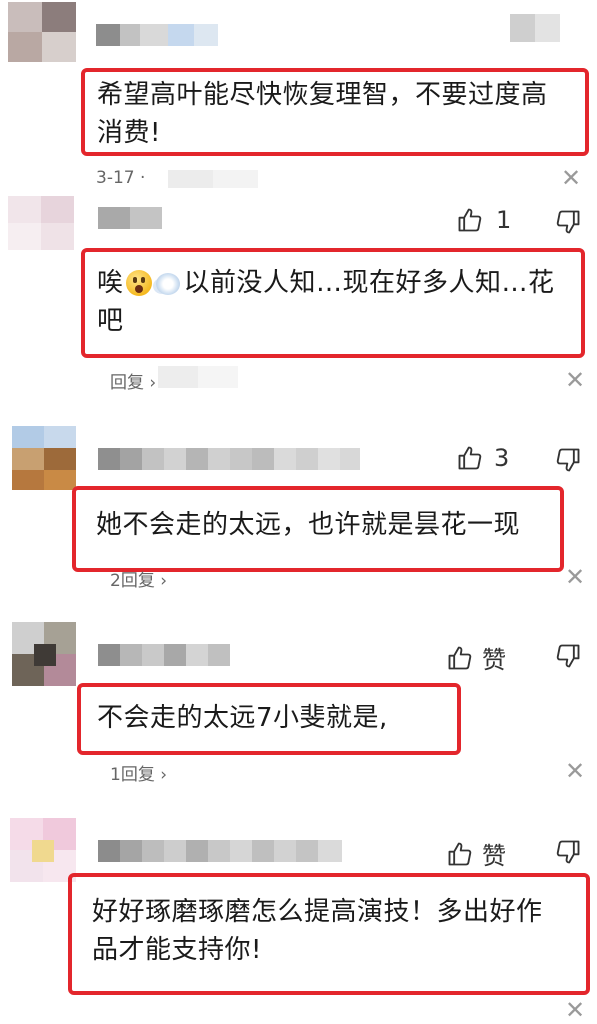 The width and height of the screenshot is (597, 1024). Describe the element at coordinates (502, 458) in the screenshot. I see `like-count: 3` at that location.